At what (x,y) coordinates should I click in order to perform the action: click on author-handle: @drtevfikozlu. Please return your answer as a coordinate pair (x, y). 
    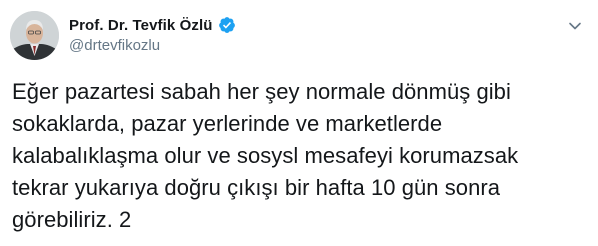
    Looking at the image, I should click on (114, 45).